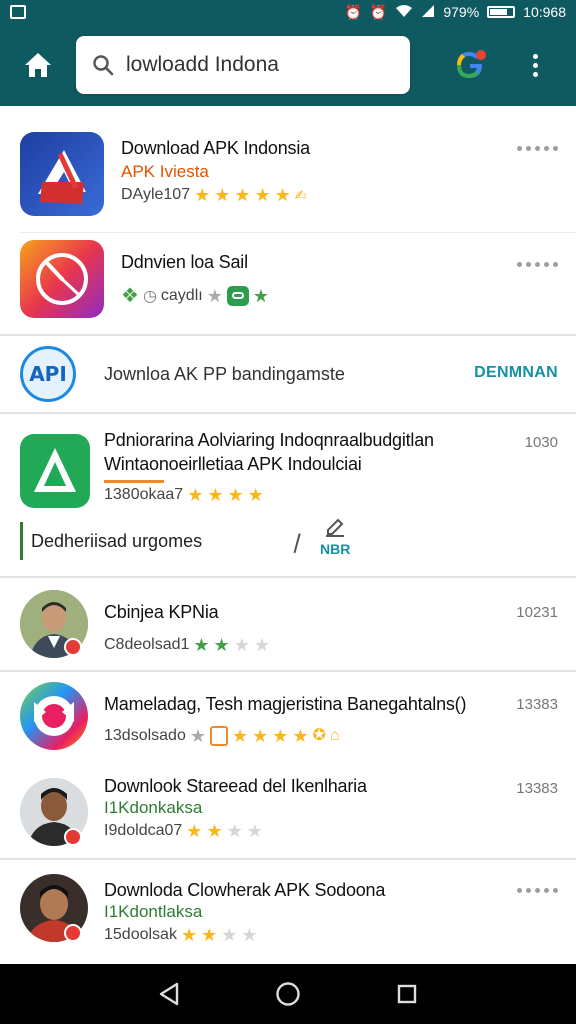 The image size is (576, 1024). What do you see at coordinates (181, 295) in the screenshot?
I see `item-meta-text: caydlı` at bounding box center [181, 295].